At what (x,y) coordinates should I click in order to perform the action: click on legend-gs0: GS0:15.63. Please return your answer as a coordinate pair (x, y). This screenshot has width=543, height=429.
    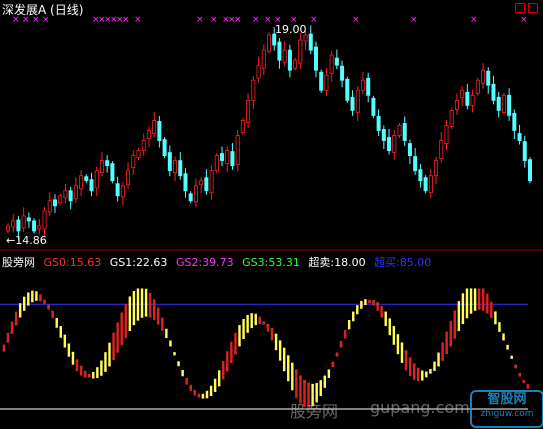
    Looking at the image, I should click on (72, 262).